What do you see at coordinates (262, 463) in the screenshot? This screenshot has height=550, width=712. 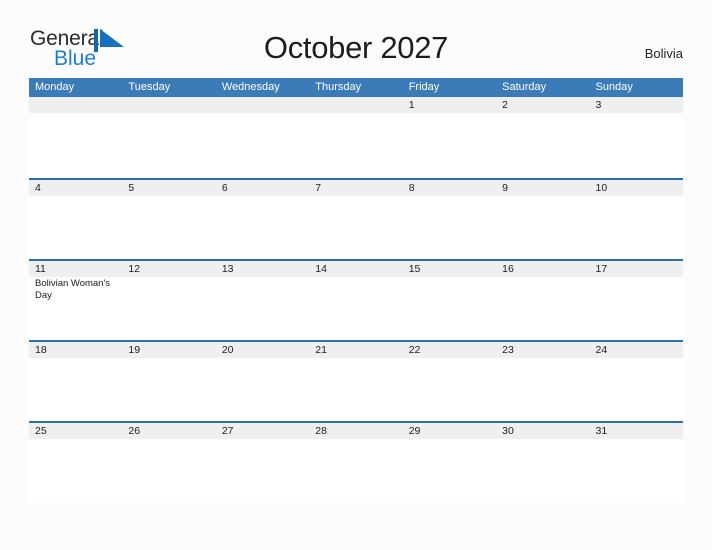 I see `calendar-day-cell: 27` at bounding box center [262, 463].